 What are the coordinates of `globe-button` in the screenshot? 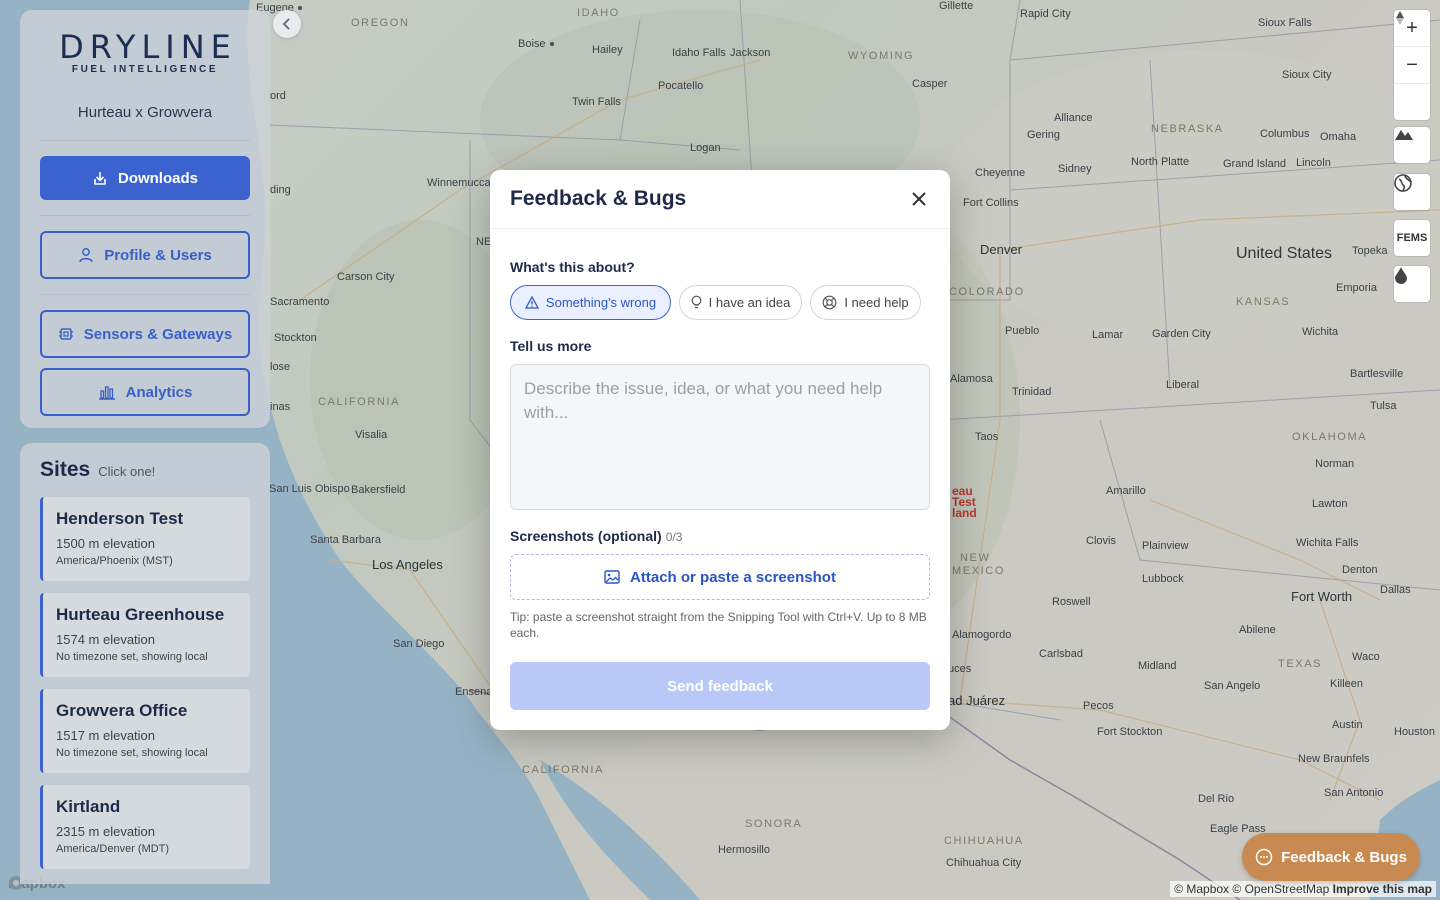 It's located at (1412, 192).